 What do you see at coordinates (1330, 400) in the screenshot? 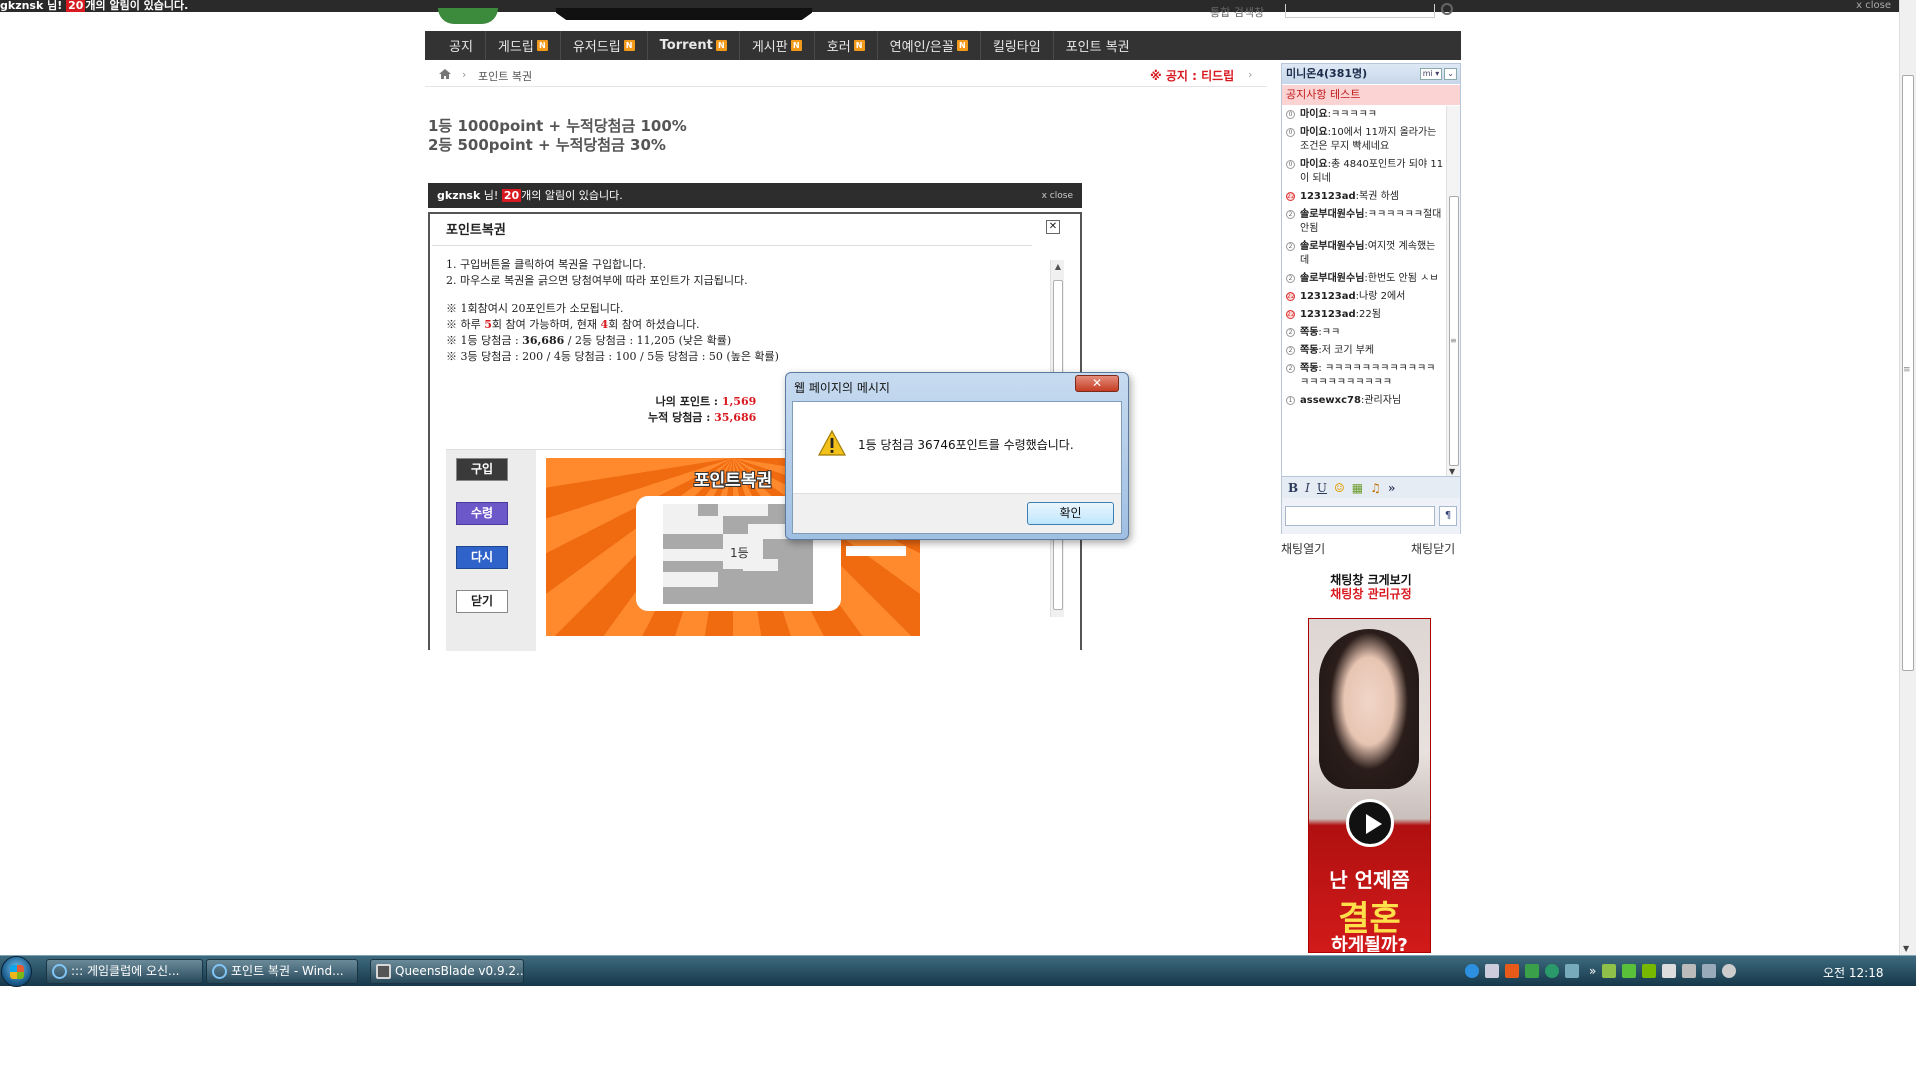
I see `chat-username: assewxc78` at bounding box center [1330, 400].